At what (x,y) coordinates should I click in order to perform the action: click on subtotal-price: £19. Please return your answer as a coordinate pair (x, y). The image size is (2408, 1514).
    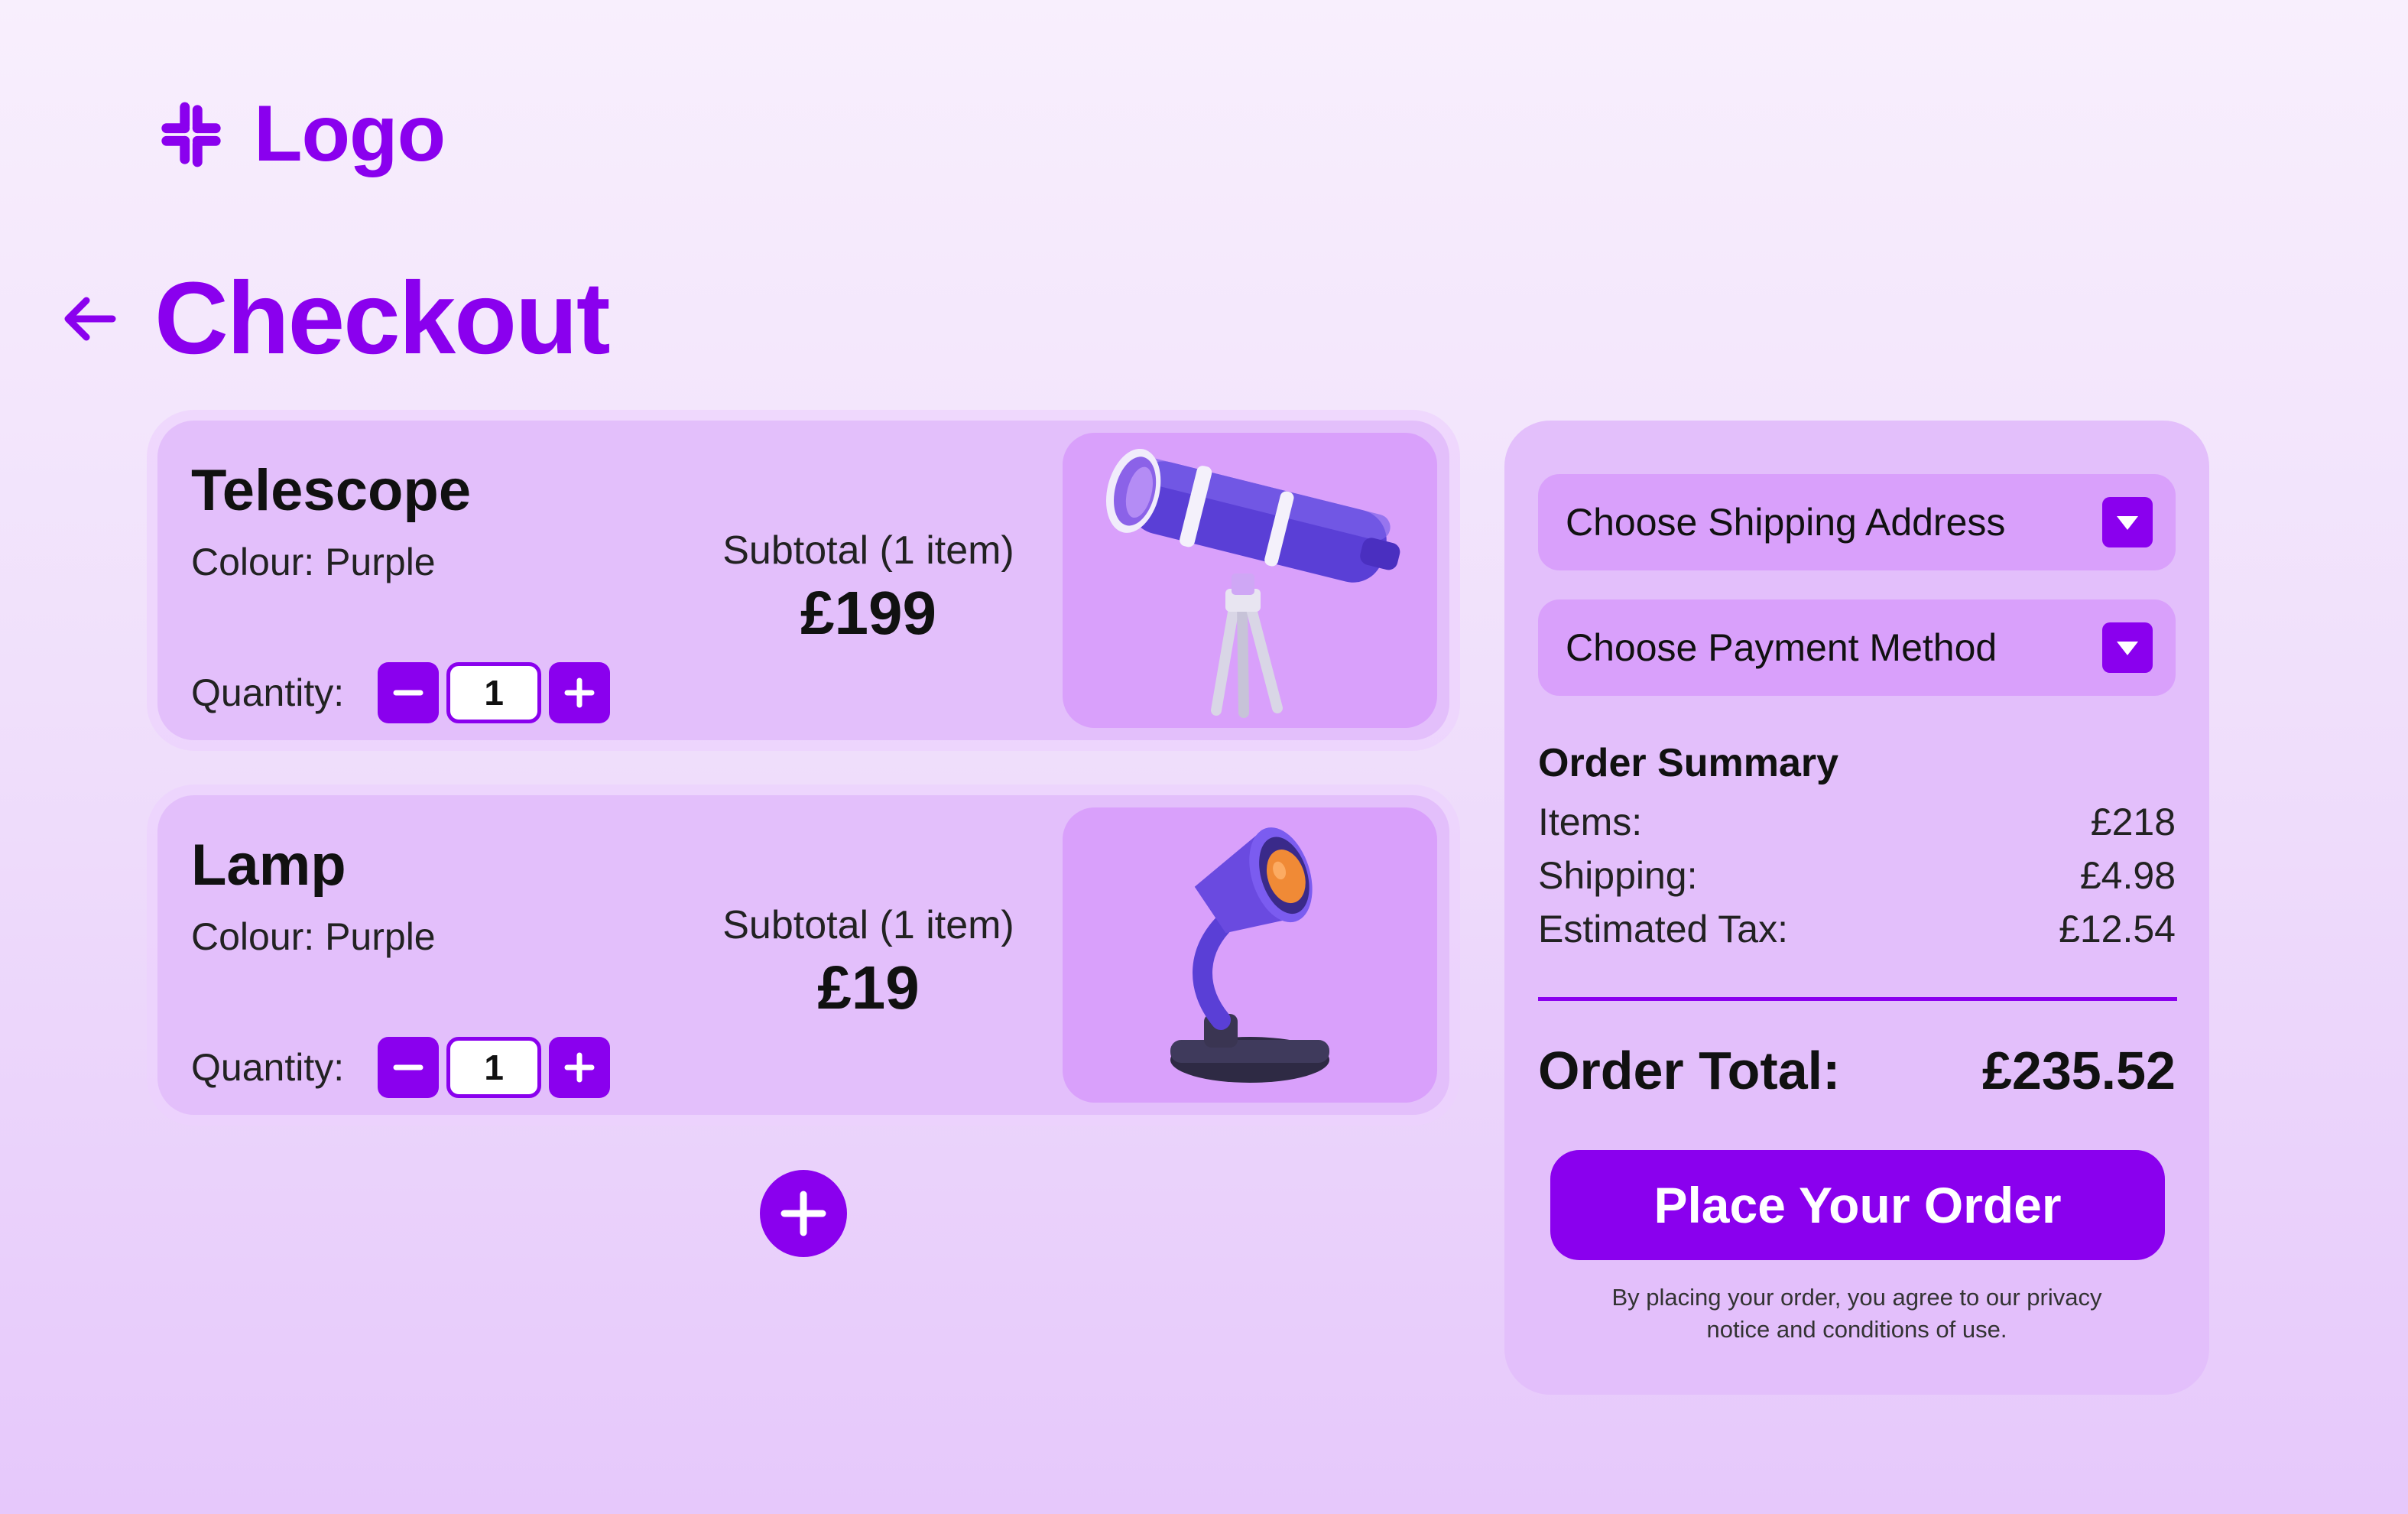
    Looking at the image, I should click on (869, 988).